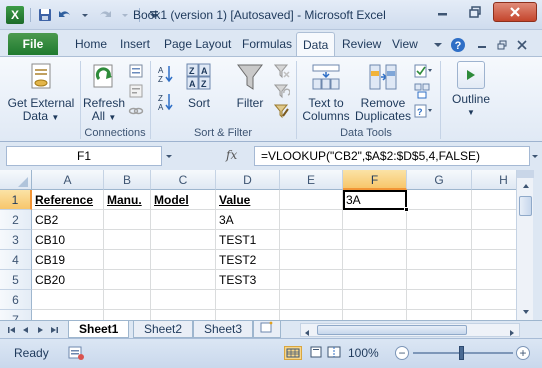 Image resolution: width=542 pixels, height=368 pixels. What do you see at coordinates (311, 280) in the screenshot?
I see `cell-e5` at bounding box center [311, 280].